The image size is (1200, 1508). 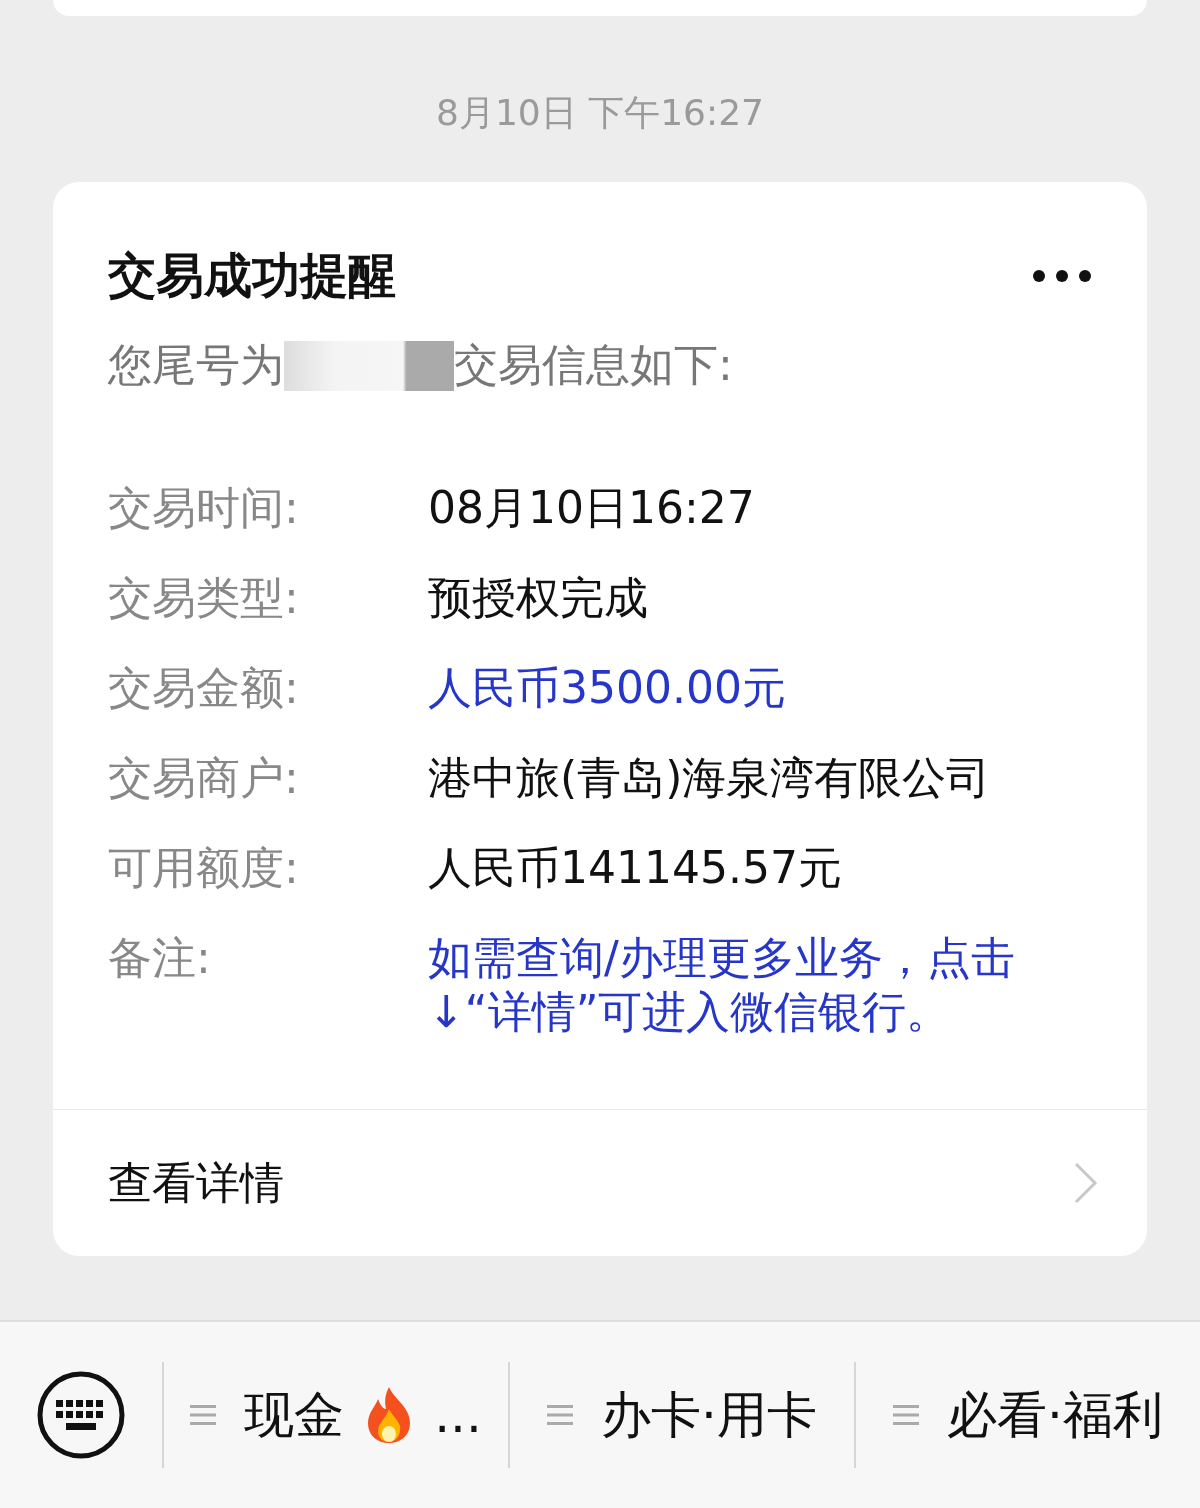 I want to click on field-value: 人民币141145.57元, so click(x=635, y=868).